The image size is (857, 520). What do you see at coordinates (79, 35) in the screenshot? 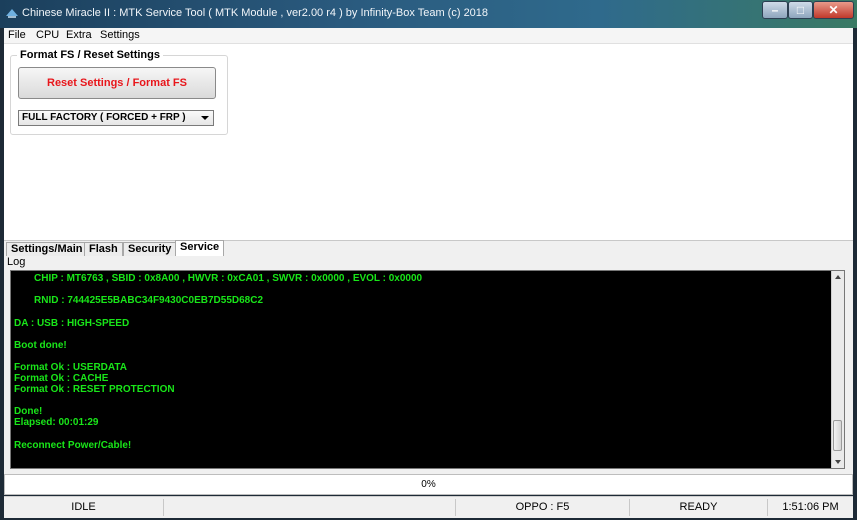
I see `menu-extra: Extra` at bounding box center [79, 35].